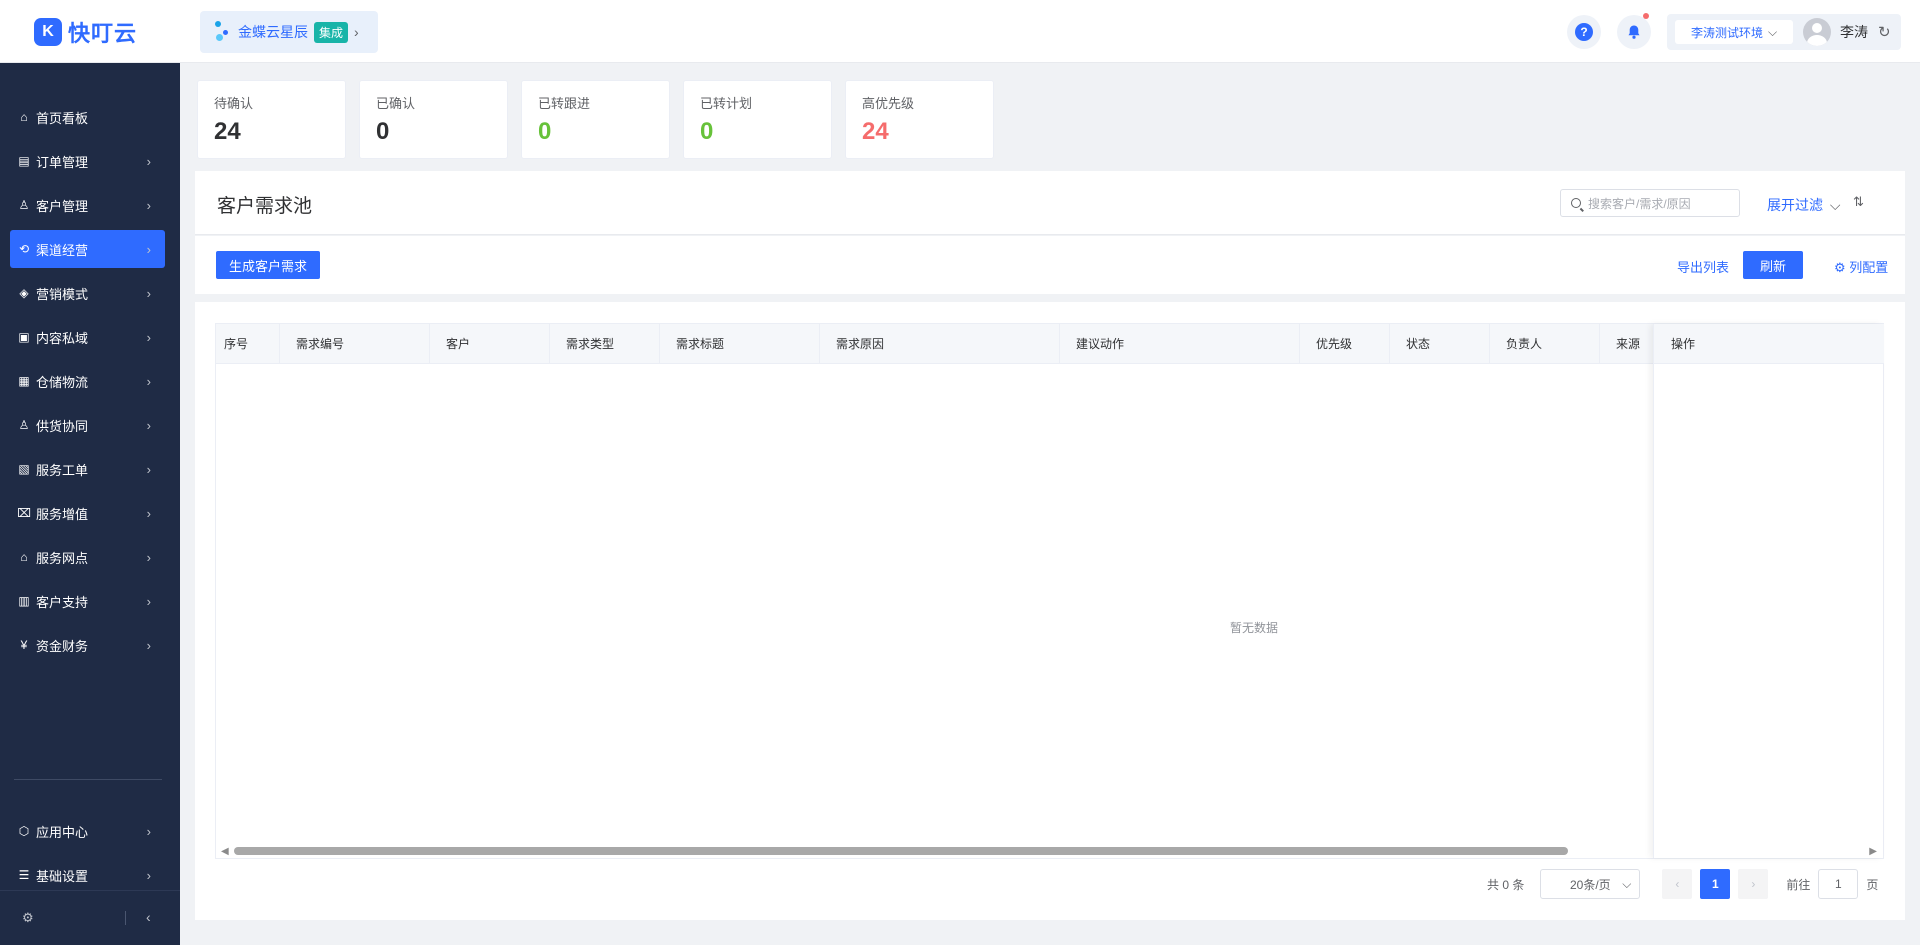 The width and height of the screenshot is (1920, 945). I want to click on help-button: ?, so click(1584, 32).